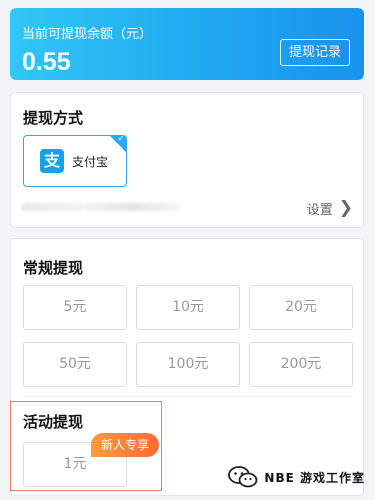 The image size is (375, 500). I want to click on section-divider, so click(187, 396).